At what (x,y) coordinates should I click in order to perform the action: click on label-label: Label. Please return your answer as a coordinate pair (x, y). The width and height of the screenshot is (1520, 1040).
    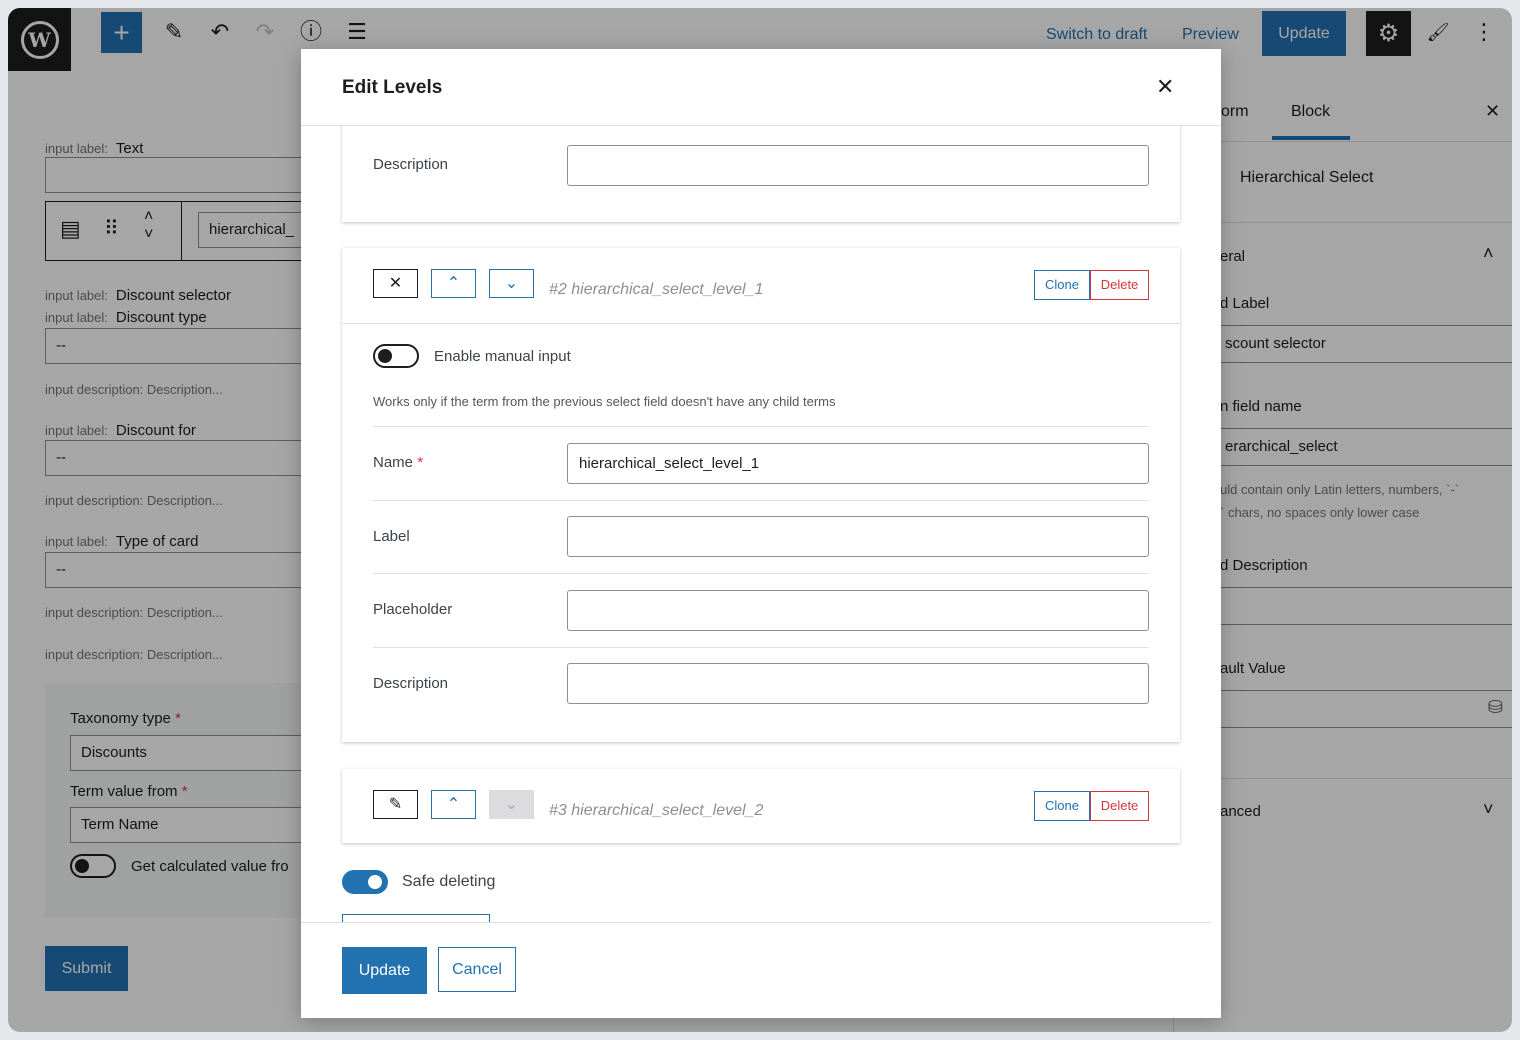
    Looking at the image, I should click on (391, 536).